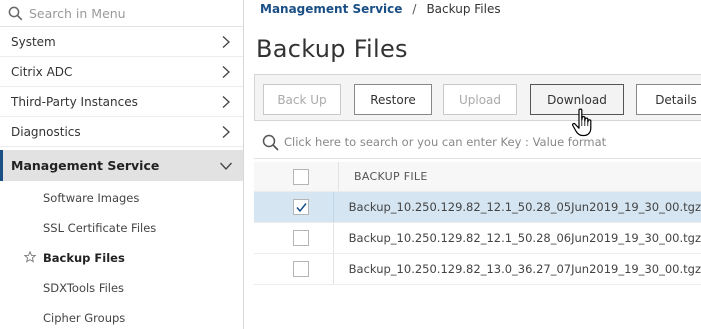  Describe the element at coordinates (121, 42) in the screenshot. I see `sidebar-item-system: System` at that location.